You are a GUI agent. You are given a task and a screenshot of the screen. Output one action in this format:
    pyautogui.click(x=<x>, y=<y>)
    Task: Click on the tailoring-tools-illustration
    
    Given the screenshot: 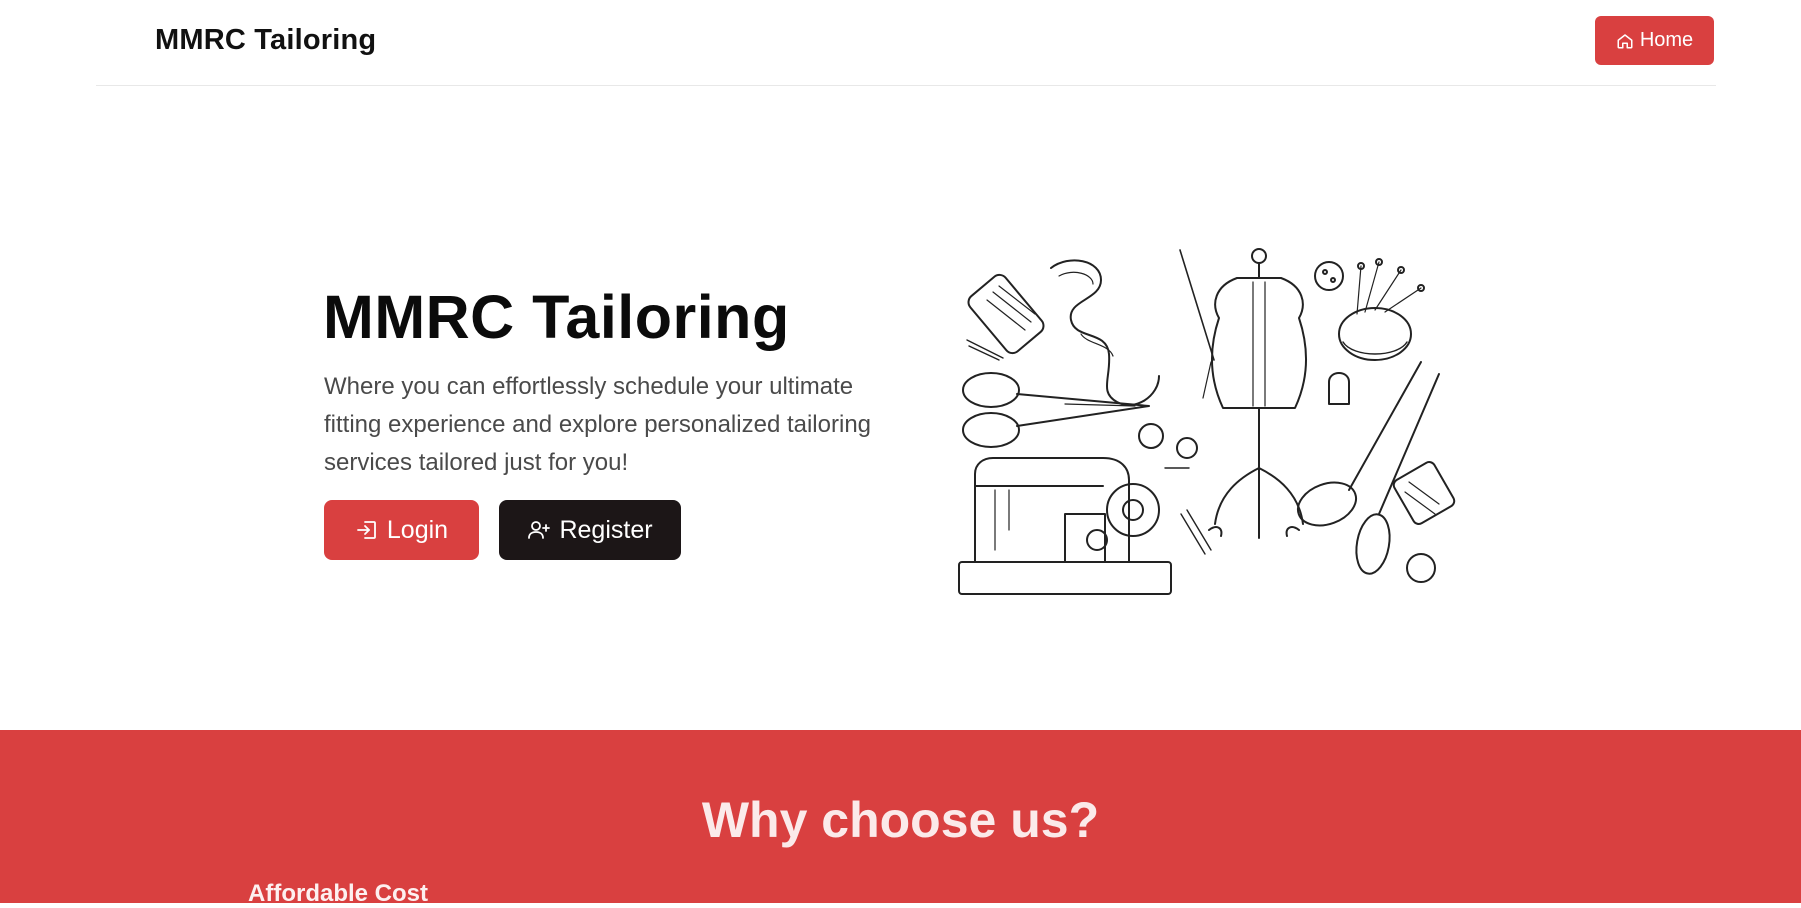 What is the action you would take?
    pyautogui.click(x=1207, y=421)
    